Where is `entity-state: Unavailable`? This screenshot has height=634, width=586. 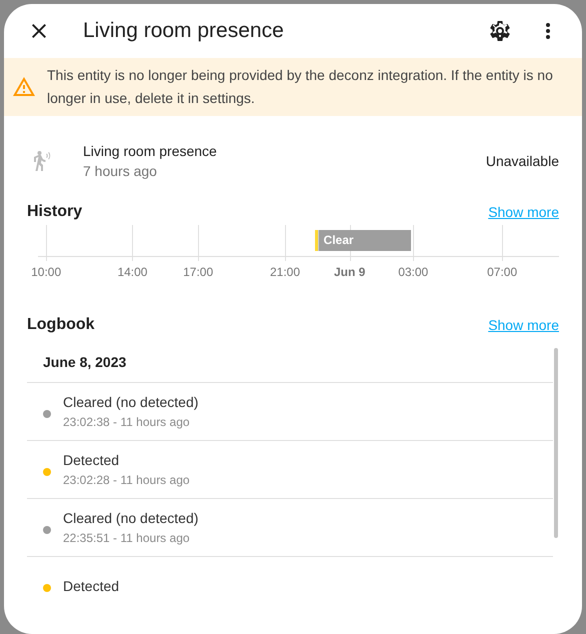 entity-state: Unavailable is located at coordinates (522, 161).